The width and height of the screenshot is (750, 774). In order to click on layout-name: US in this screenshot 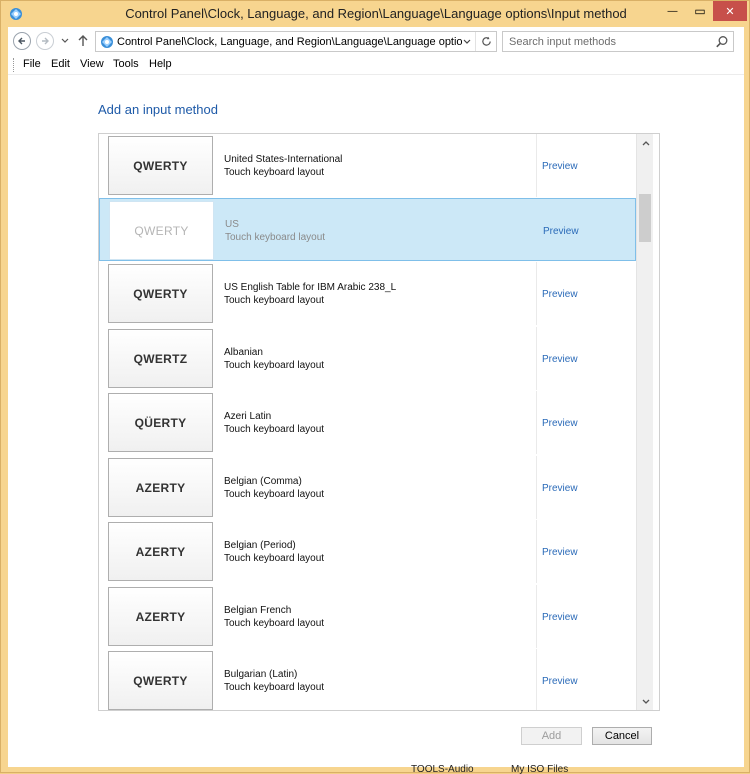, I will do `click(232, 224)`.